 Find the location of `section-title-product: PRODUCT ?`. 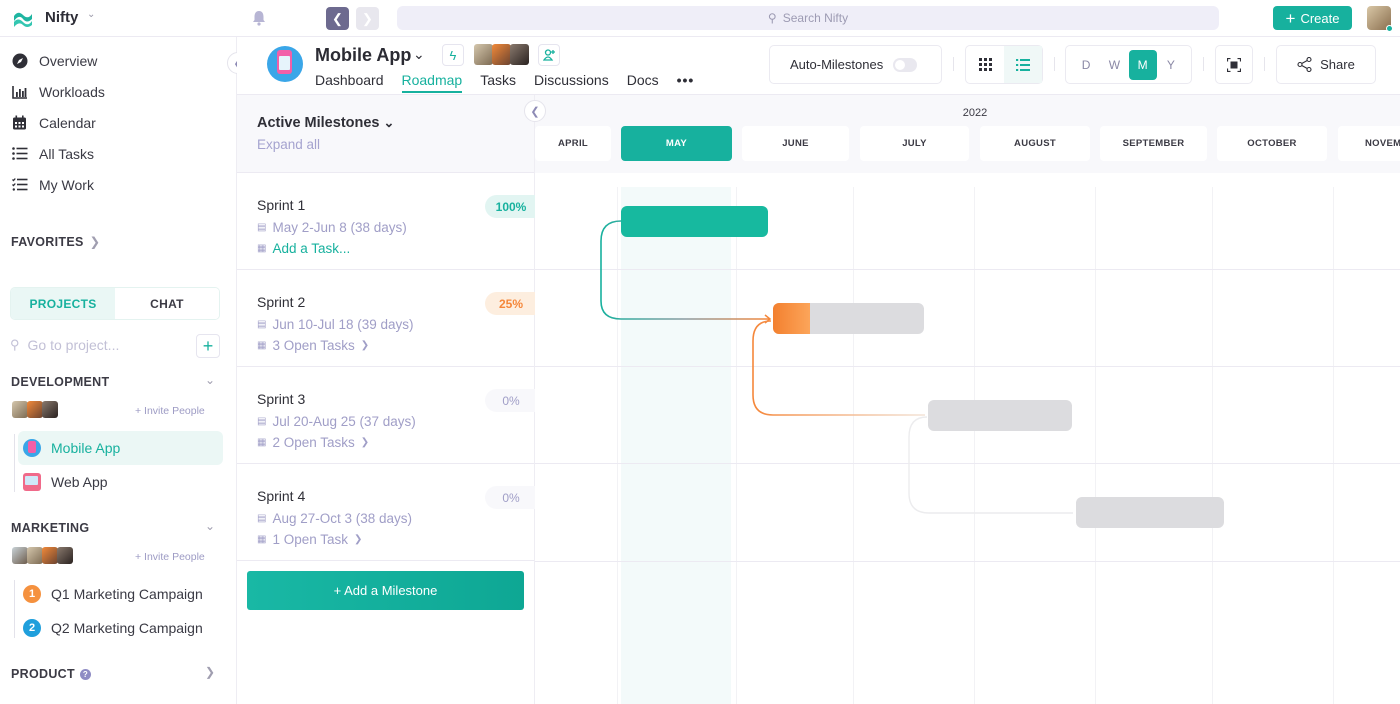

section-title-product: PRODUCT ? is located at coordinates (51, 674).